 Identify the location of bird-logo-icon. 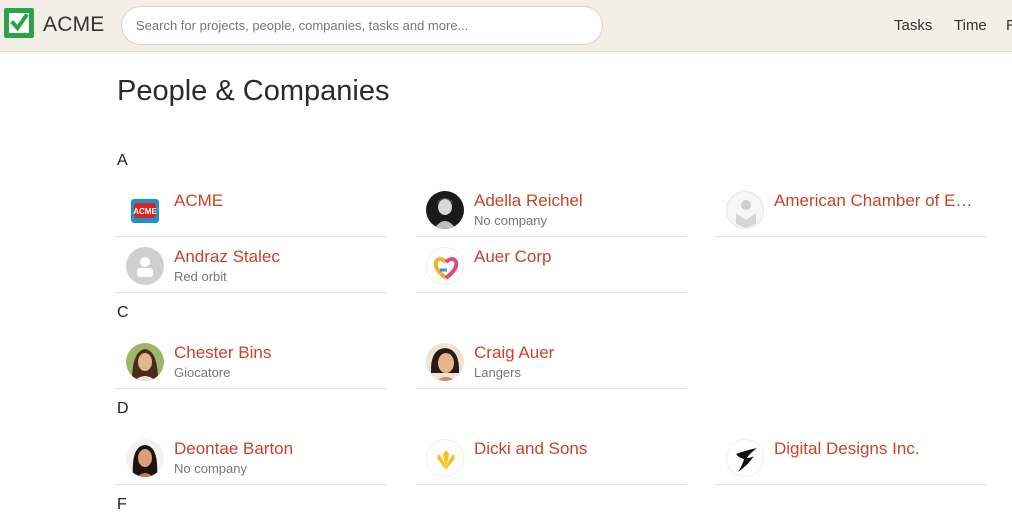
(745, 458).